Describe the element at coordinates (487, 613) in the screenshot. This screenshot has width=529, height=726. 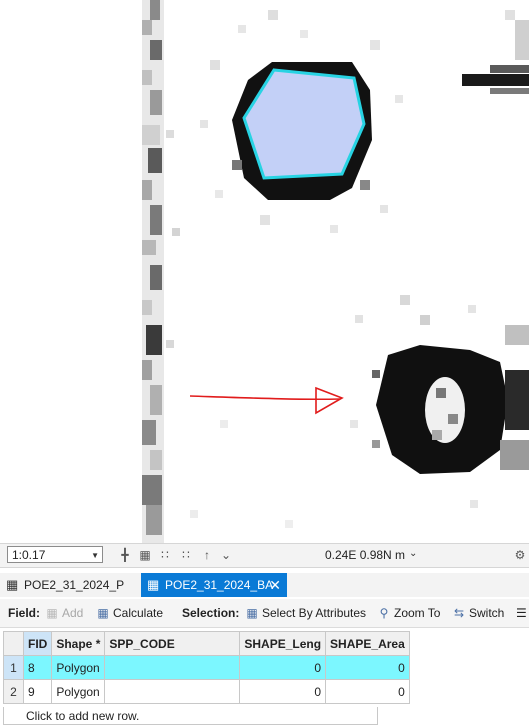
I see `switch-label: Switch` at that location.